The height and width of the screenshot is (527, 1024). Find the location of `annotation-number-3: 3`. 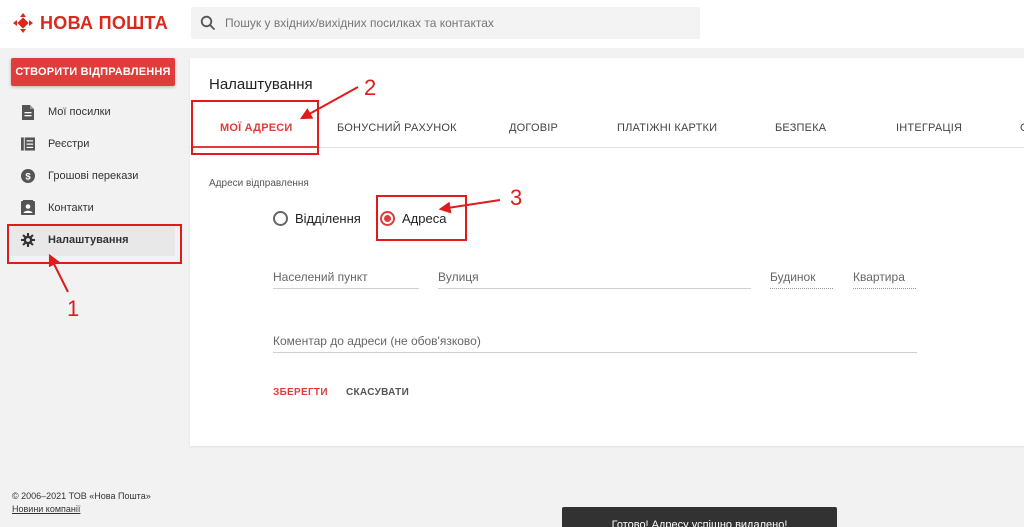

annotation-number-3: 3 is located at coordinates (516, 197).